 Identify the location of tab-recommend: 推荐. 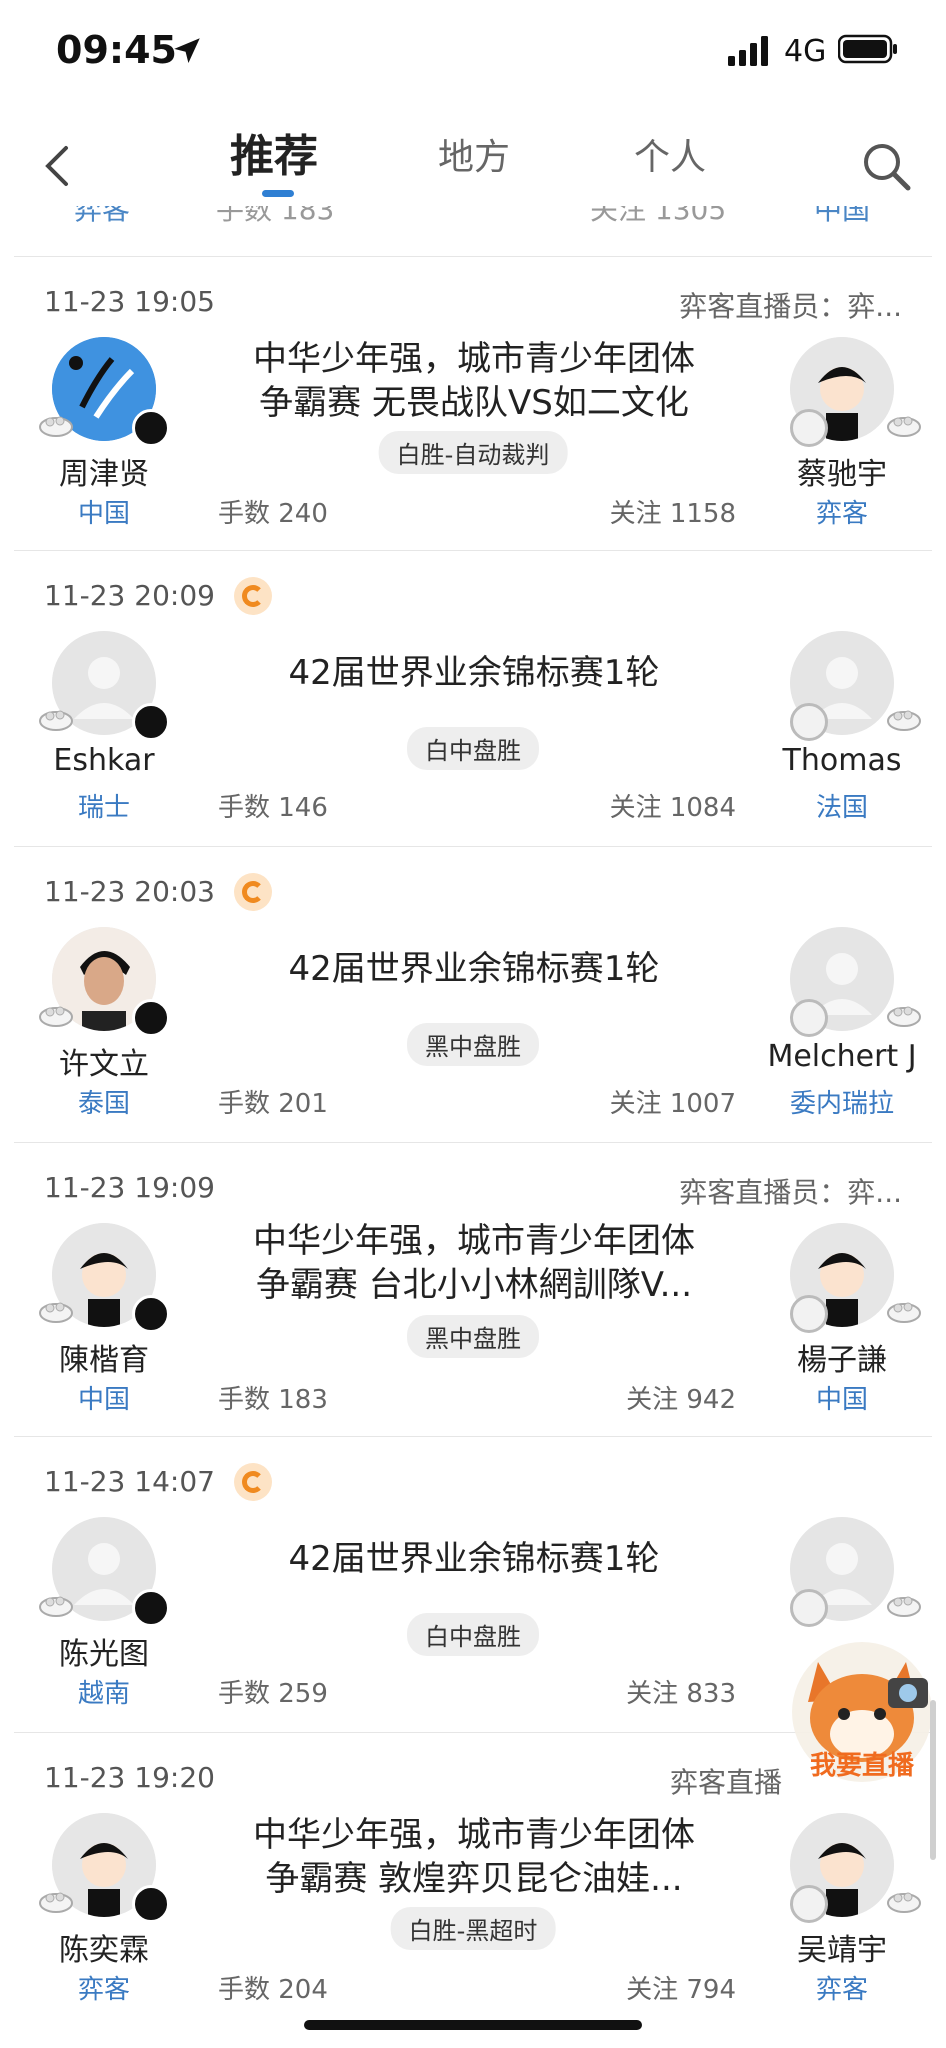
(274, 152).